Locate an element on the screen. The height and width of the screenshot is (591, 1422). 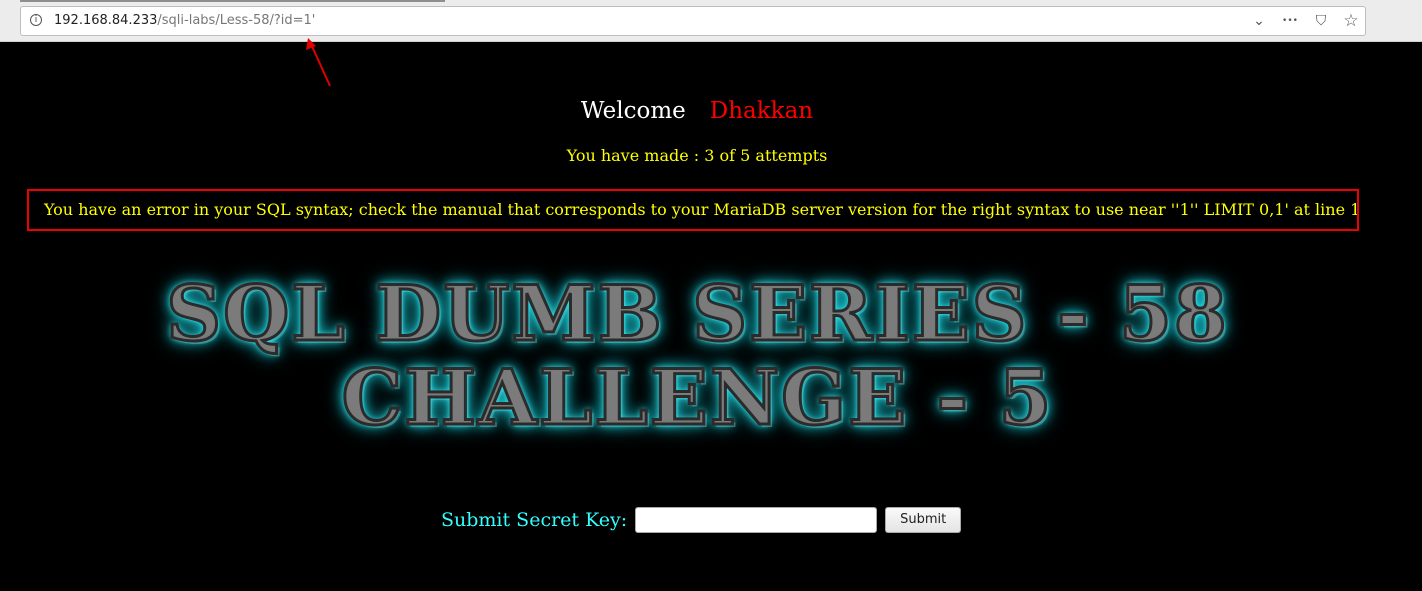
welcome-name: Dhakkan is located at coordinates (761, 111).